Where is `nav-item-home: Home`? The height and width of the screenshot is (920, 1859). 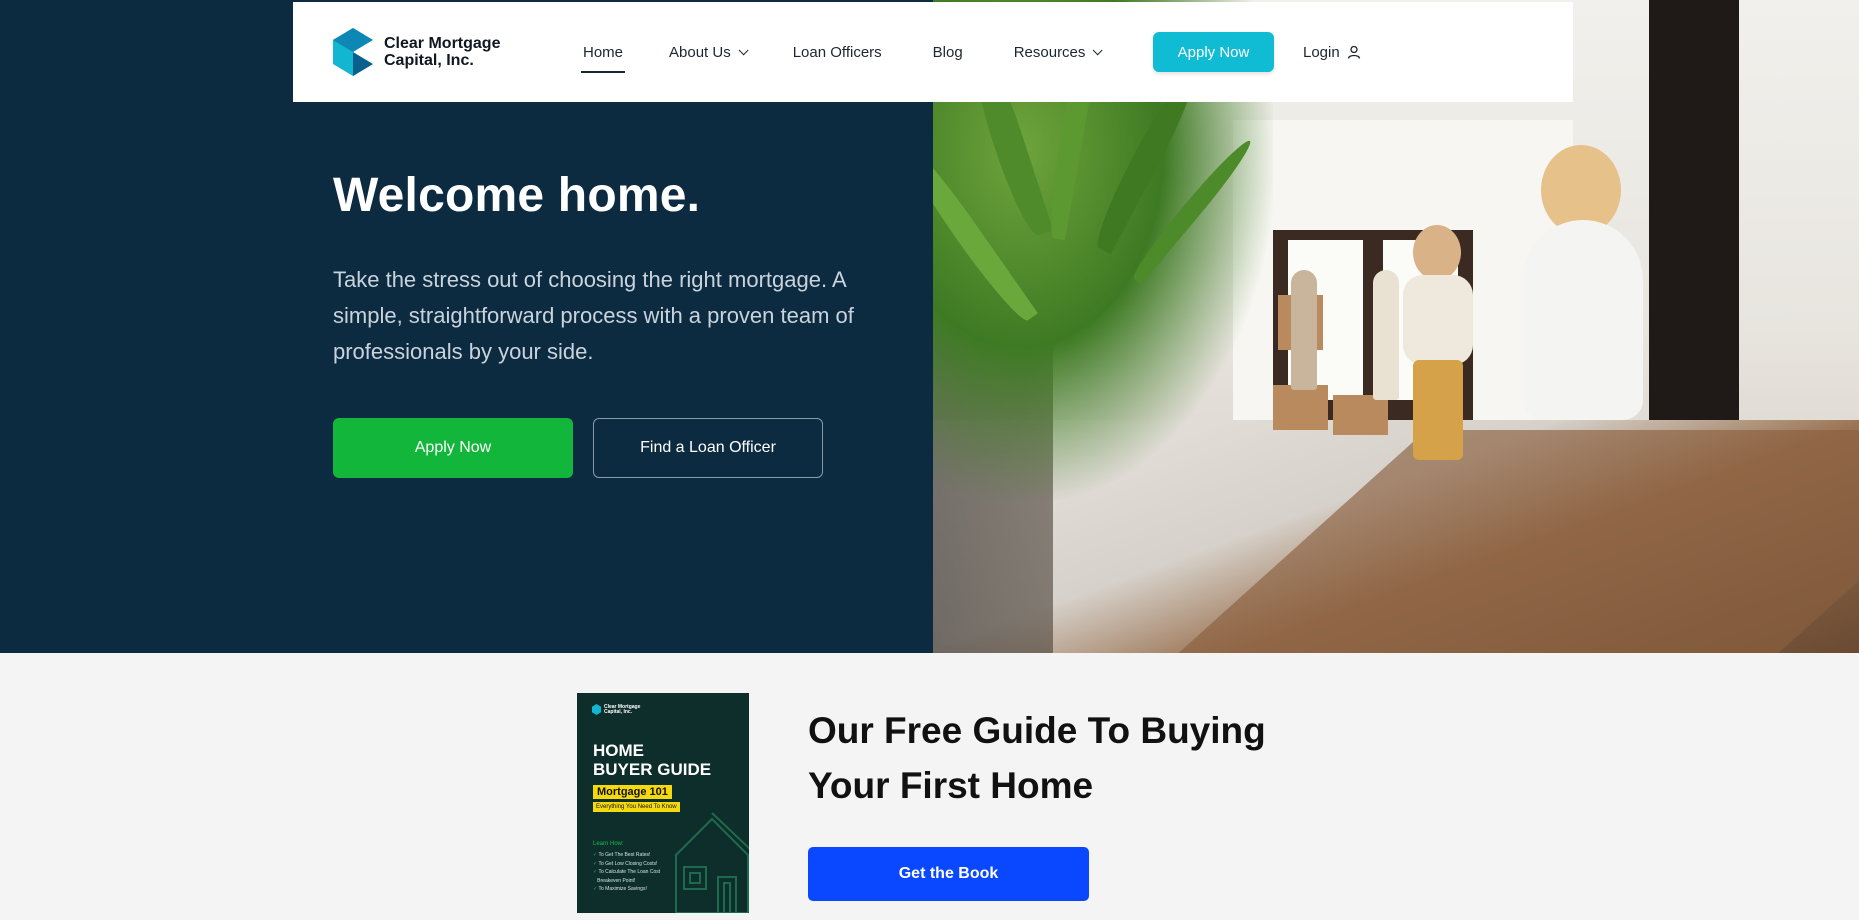
nav-item-home: Home is located at coordinates (603, 52).